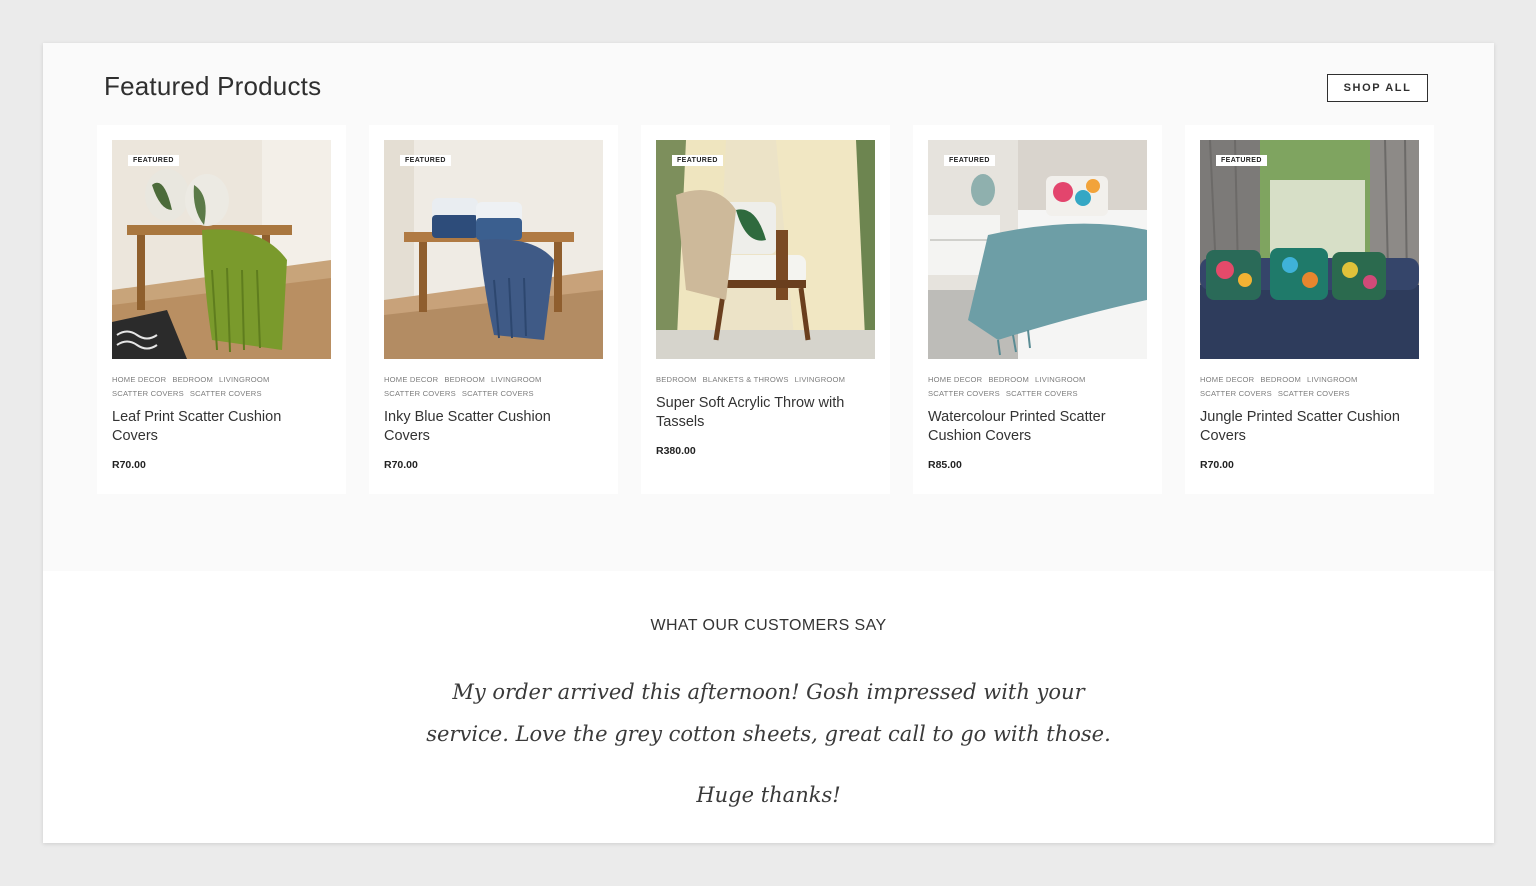 Image resolution: width=1536 pixels, height=886 pixels. What do you see at coordinates (676, 451) in the screenshot?
I see `product-price: R380.00` at bounding box center [676, 451].